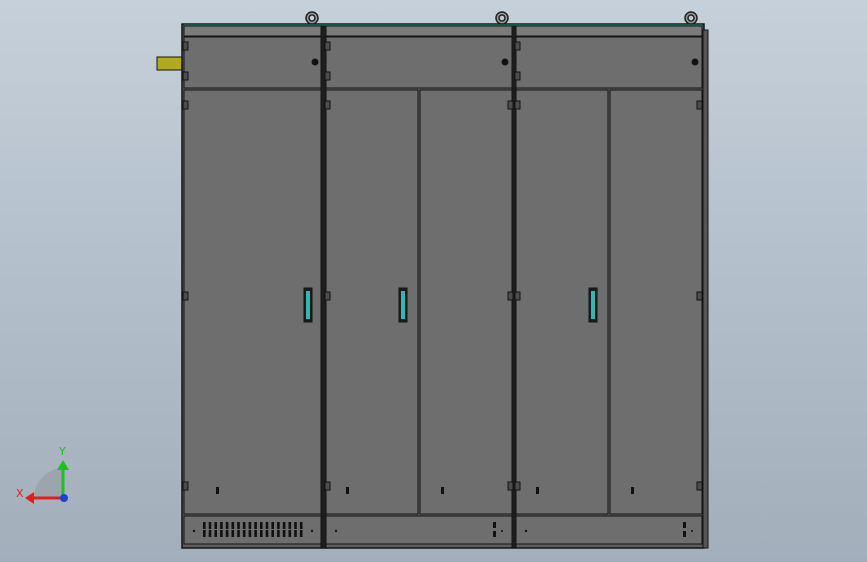 The width and height of the screenshot is (867, 562). Describe the element at coordinates (705, 289) in the screenshot. I see `cabinet-side-depth` at that location.